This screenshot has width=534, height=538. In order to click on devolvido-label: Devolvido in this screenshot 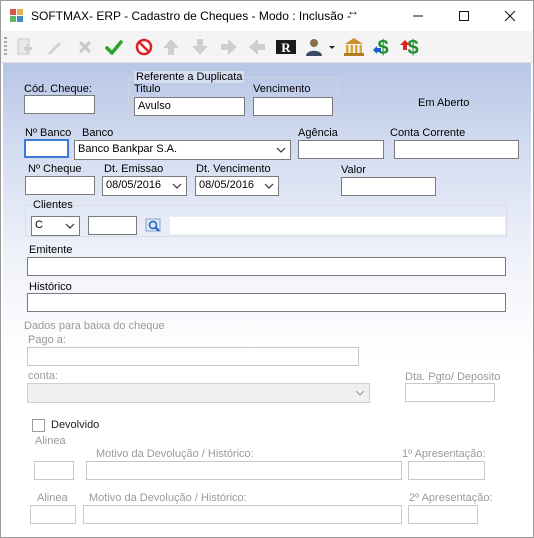, I will do `click(75, 425)`.